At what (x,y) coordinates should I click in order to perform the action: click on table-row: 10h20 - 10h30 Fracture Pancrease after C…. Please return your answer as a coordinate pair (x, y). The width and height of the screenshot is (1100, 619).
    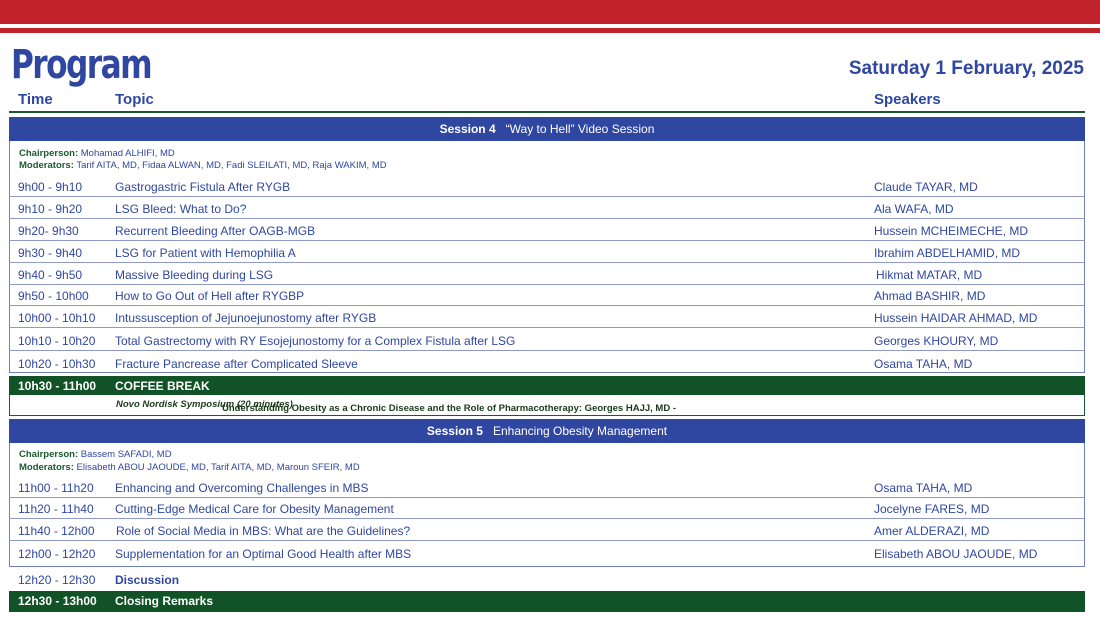
    Looking at the image, I should click on (495, 364).